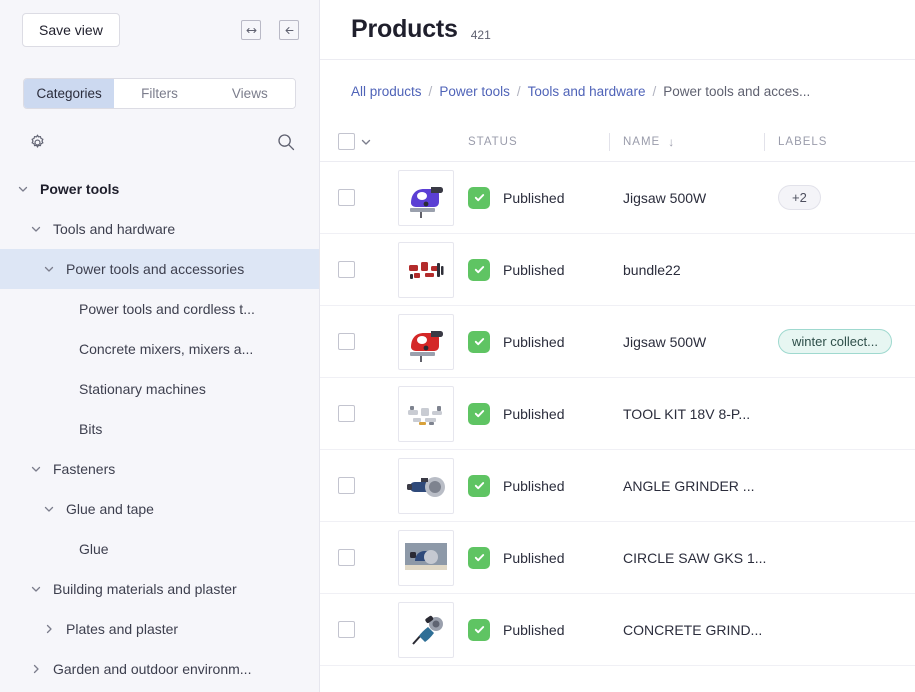 This screenshot has height=692, width=915. I want to click on breadcrumb-item: Power tools, so click(474, 91).